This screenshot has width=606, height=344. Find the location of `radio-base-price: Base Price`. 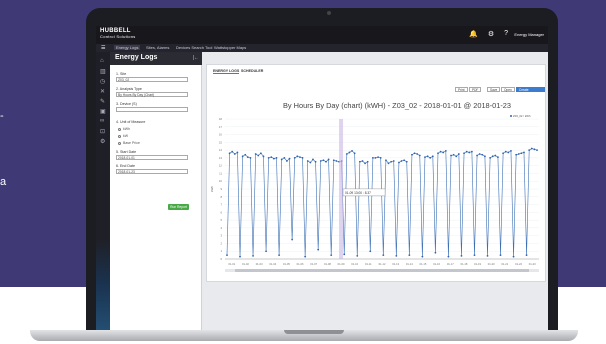

radio-base-price: Base Price is located at coordinates (129, 143).